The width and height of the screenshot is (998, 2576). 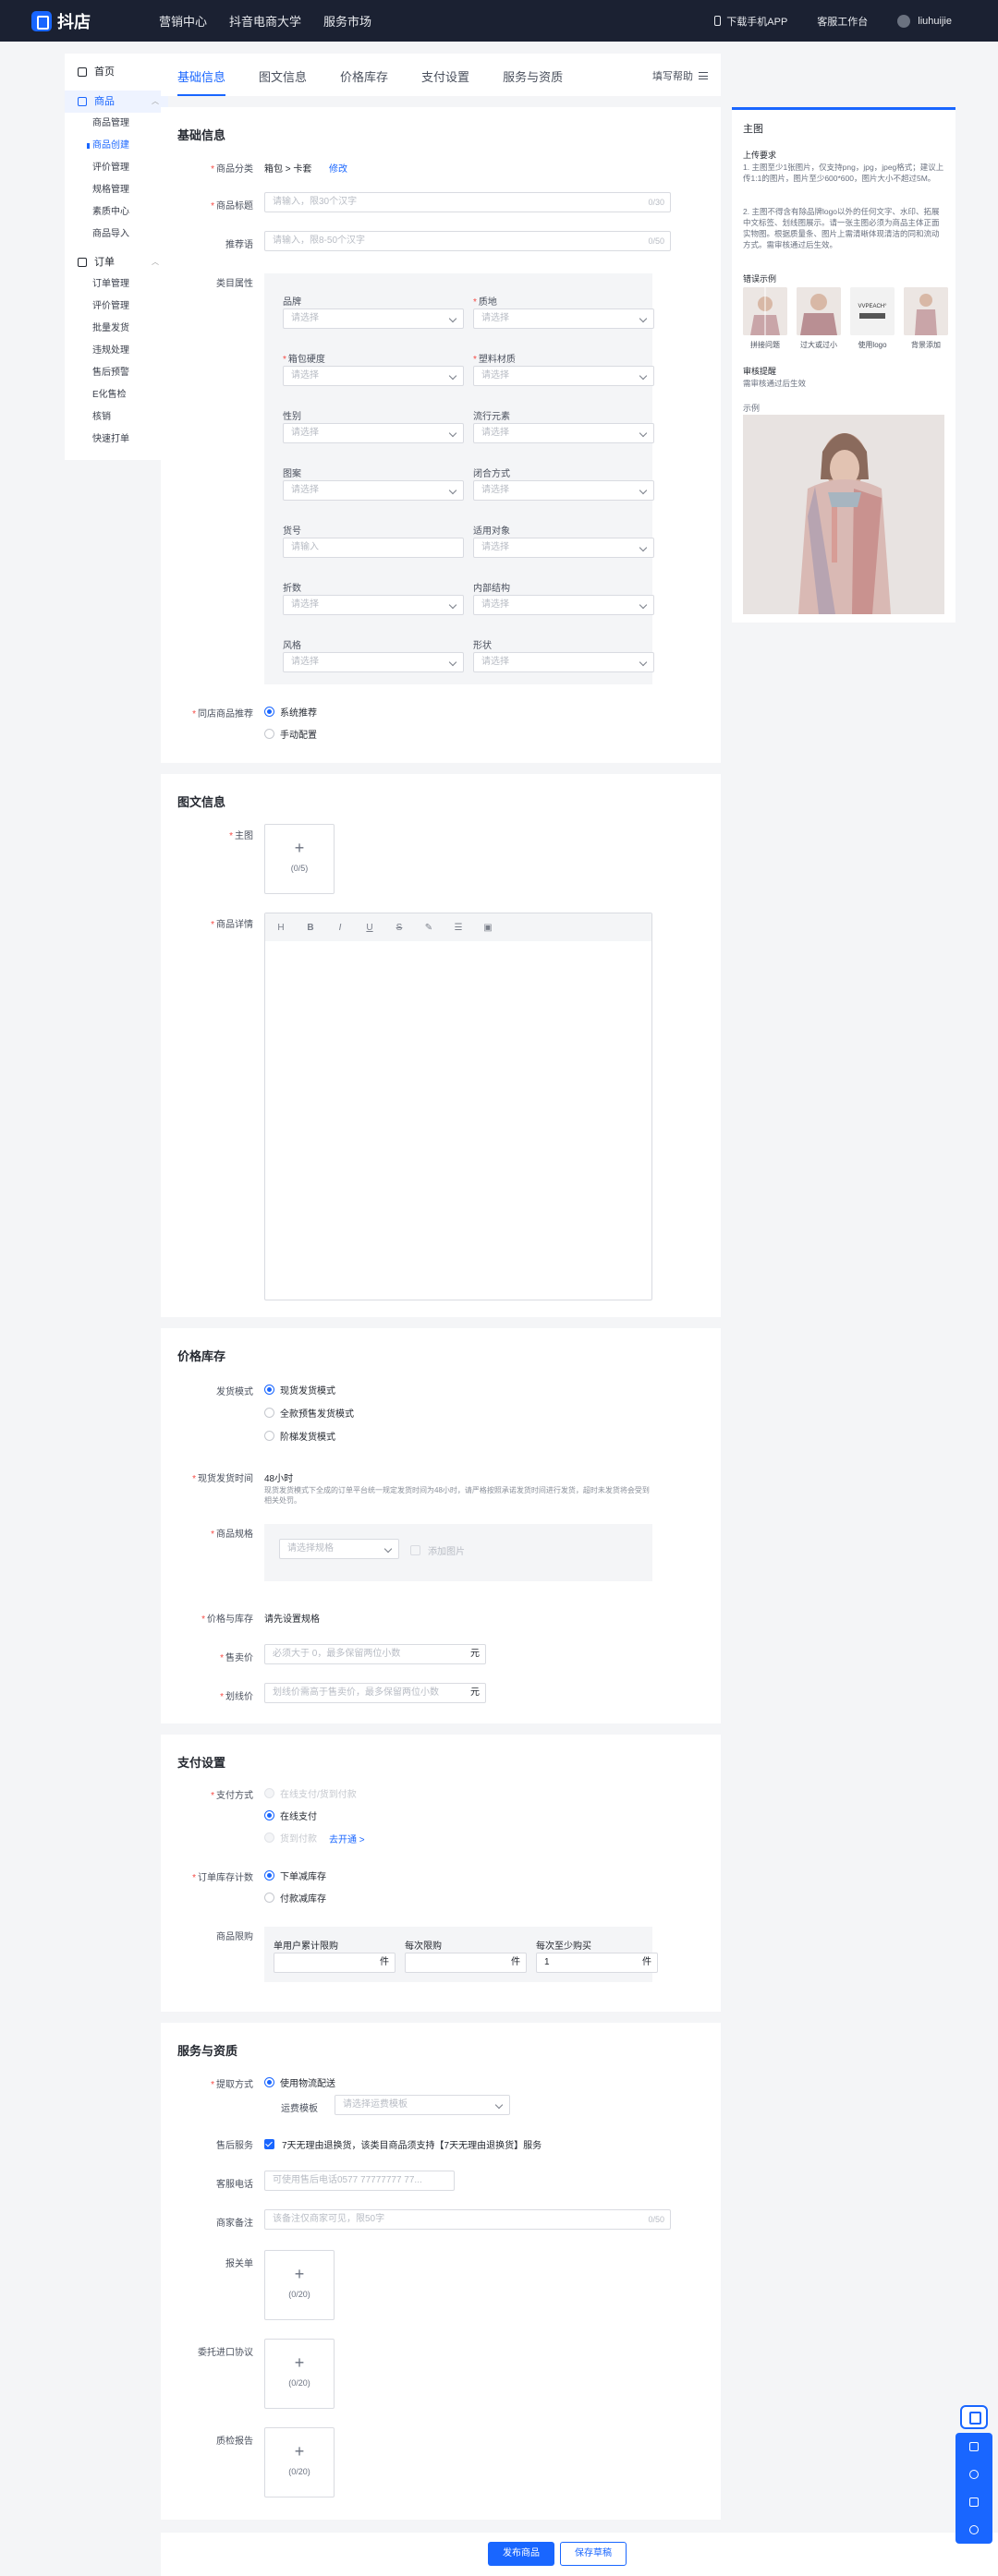 I want to click on sidebar-sub-review-manage: 评价管理, so click(x=116, y=168).